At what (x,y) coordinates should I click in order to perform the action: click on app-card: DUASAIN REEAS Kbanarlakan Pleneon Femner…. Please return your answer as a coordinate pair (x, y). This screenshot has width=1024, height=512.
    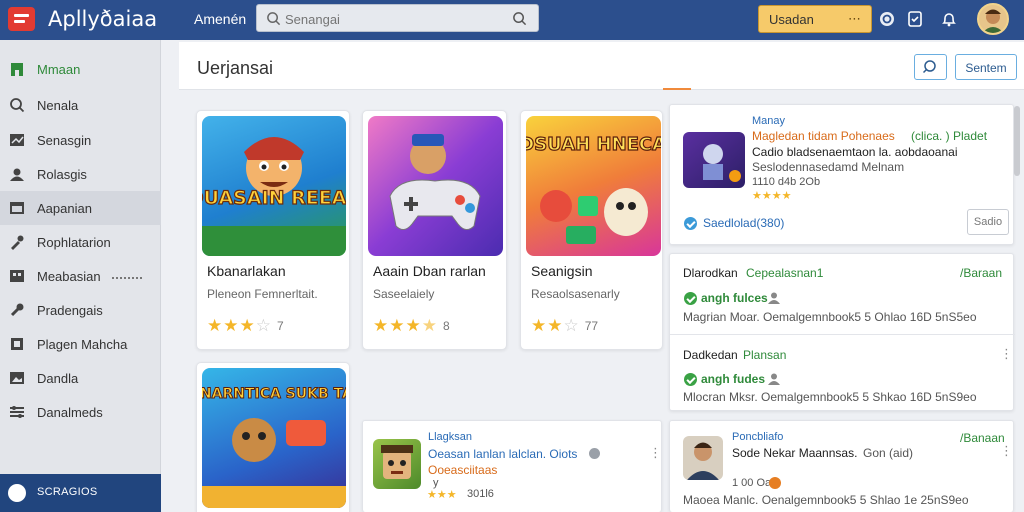
    Looking at the image, I should click on (273, 230).